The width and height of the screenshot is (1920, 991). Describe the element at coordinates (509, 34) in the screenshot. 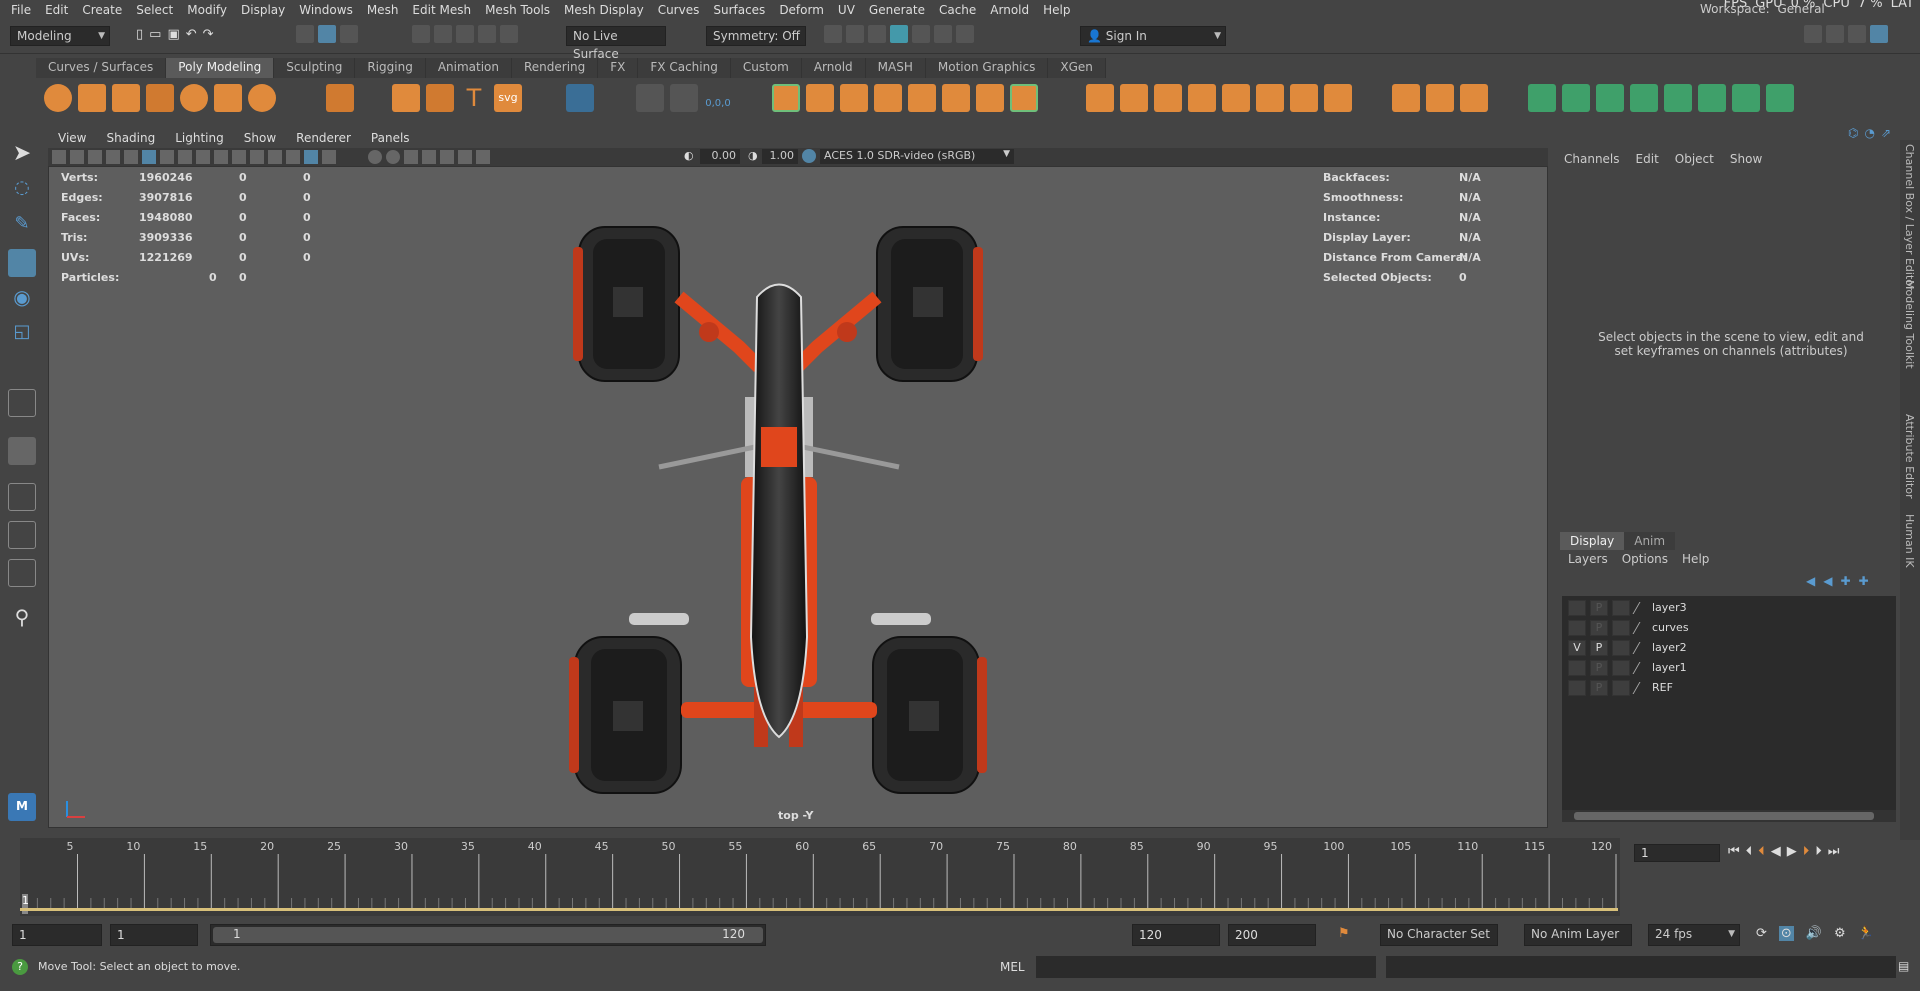

I see `snap-surface-icon` at that location.